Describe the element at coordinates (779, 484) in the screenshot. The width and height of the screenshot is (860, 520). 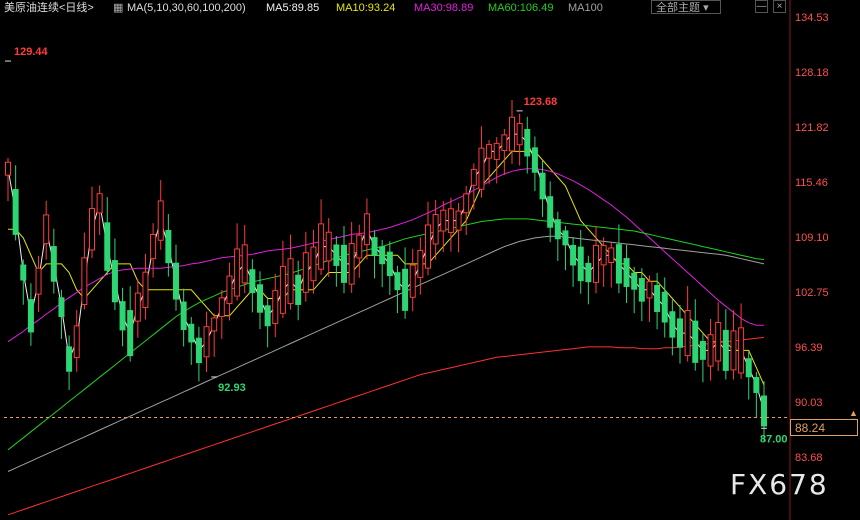
I see `watermark: FX678` at that location.